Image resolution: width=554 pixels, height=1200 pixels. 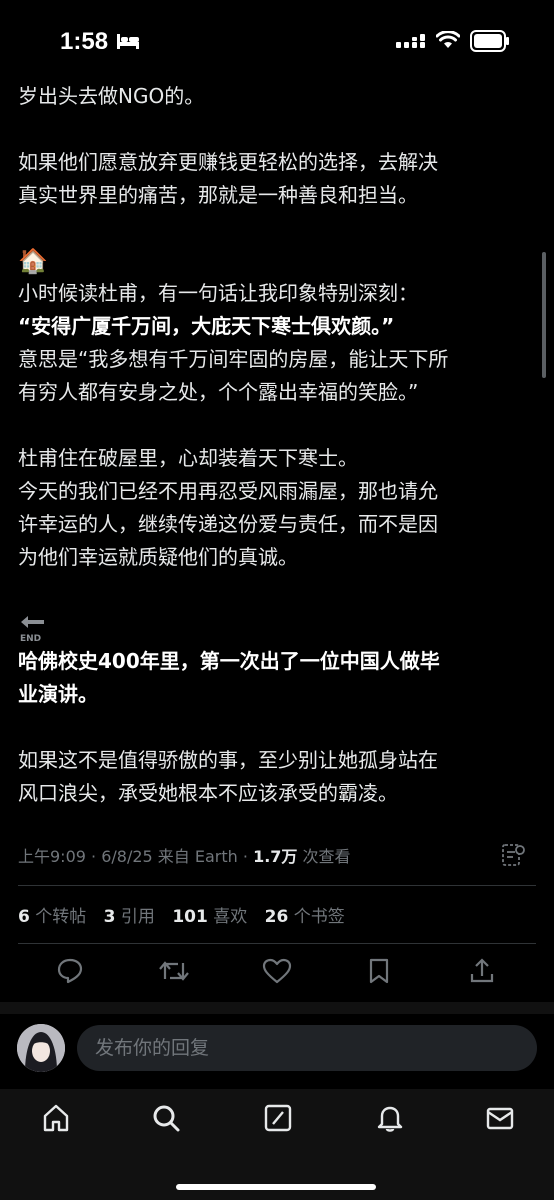 I want to click on signal-icon, so click(x=410, y=41).